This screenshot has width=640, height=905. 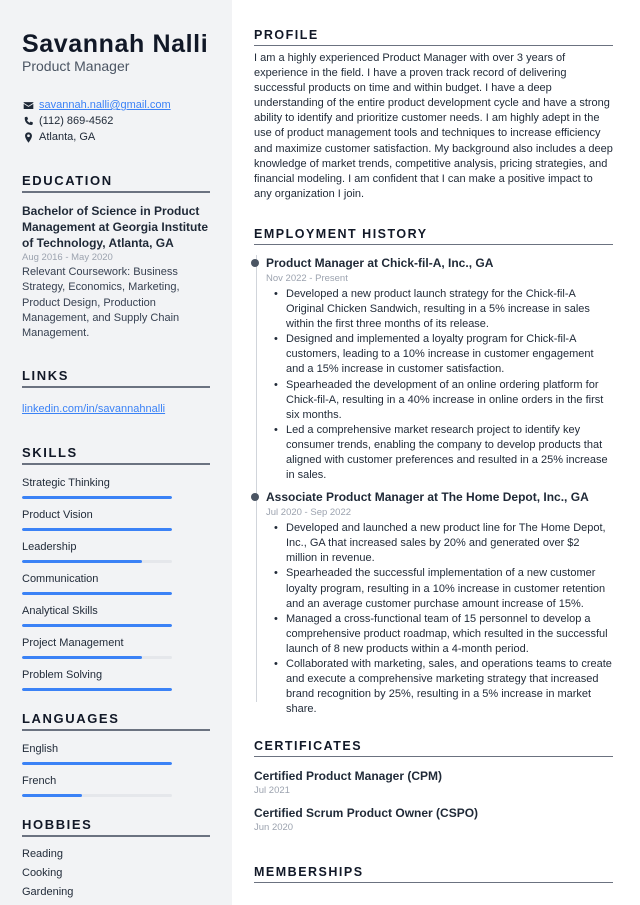 I want to click on memberships-section: MEMBERSHIPS, so click(x=433, y=874).